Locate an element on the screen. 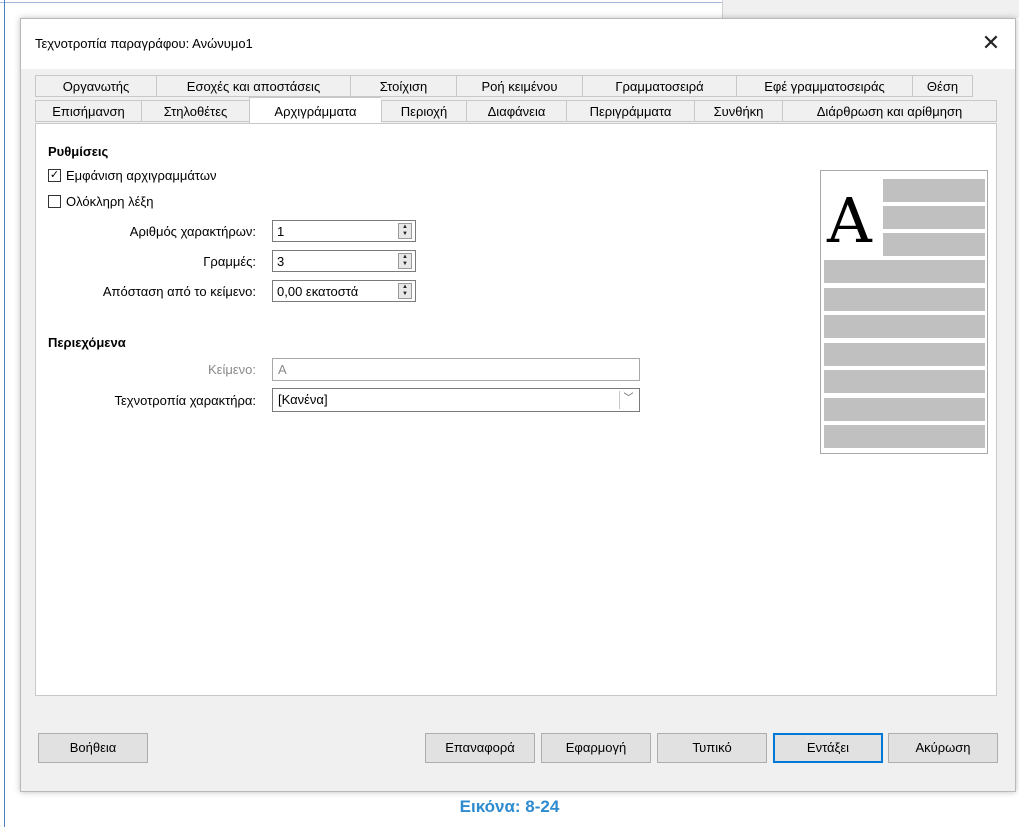 This screenshot has height=827, width=1019. char-style-select: [Κανένα] ﹀ is located at coordinates (456, 400).